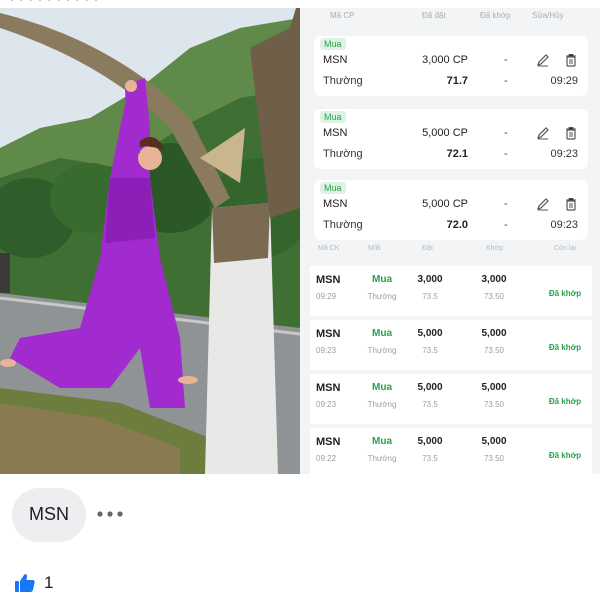  I want to click on thumbs-up-icon, so click(25, 583).